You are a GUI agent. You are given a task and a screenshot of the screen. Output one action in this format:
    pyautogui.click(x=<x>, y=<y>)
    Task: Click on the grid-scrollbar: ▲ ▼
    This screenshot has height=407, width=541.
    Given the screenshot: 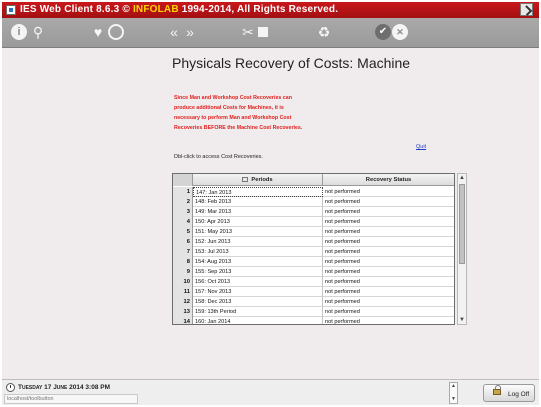 What is the action you would take?
    pyautogui.click(x=462, y=249)
    